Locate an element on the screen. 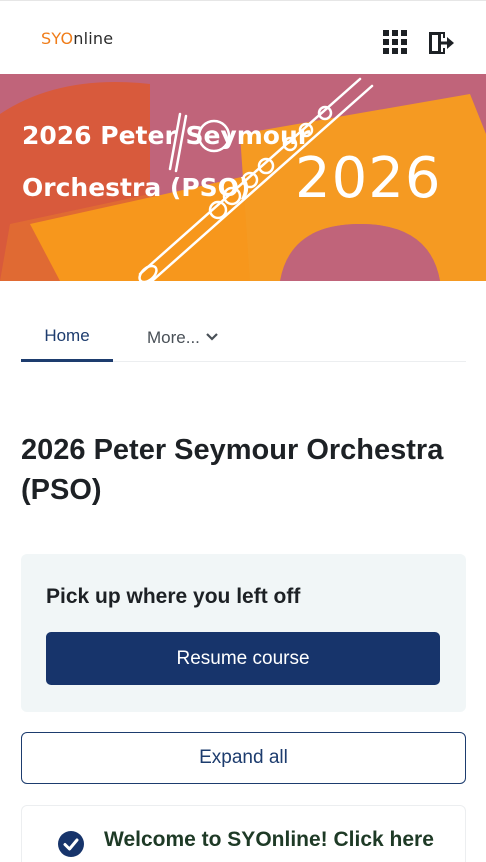 This screenshot has height=862, width=486. top-bar: SYOnline is located at coordinates (243, 37).